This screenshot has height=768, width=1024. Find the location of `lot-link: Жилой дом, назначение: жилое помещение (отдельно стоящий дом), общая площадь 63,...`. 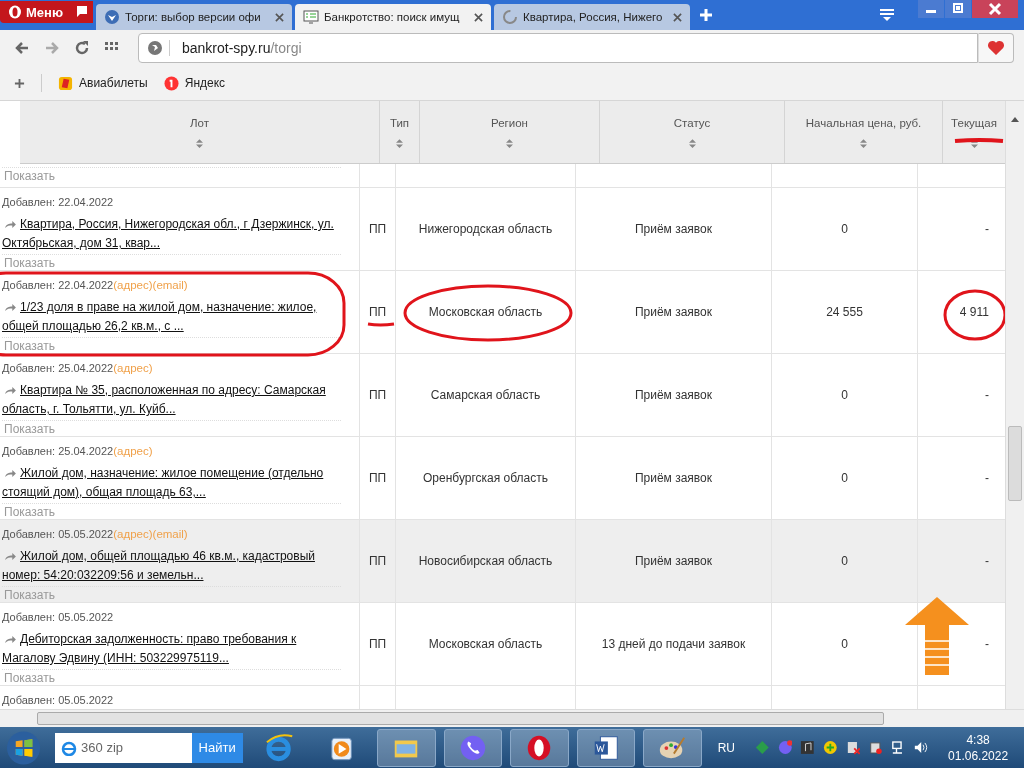

lot-link: Жилой дом, назначение: жилое помещение (отдельно стоящий дом), общая площадь 63,... is located at coordinates (171, 483).